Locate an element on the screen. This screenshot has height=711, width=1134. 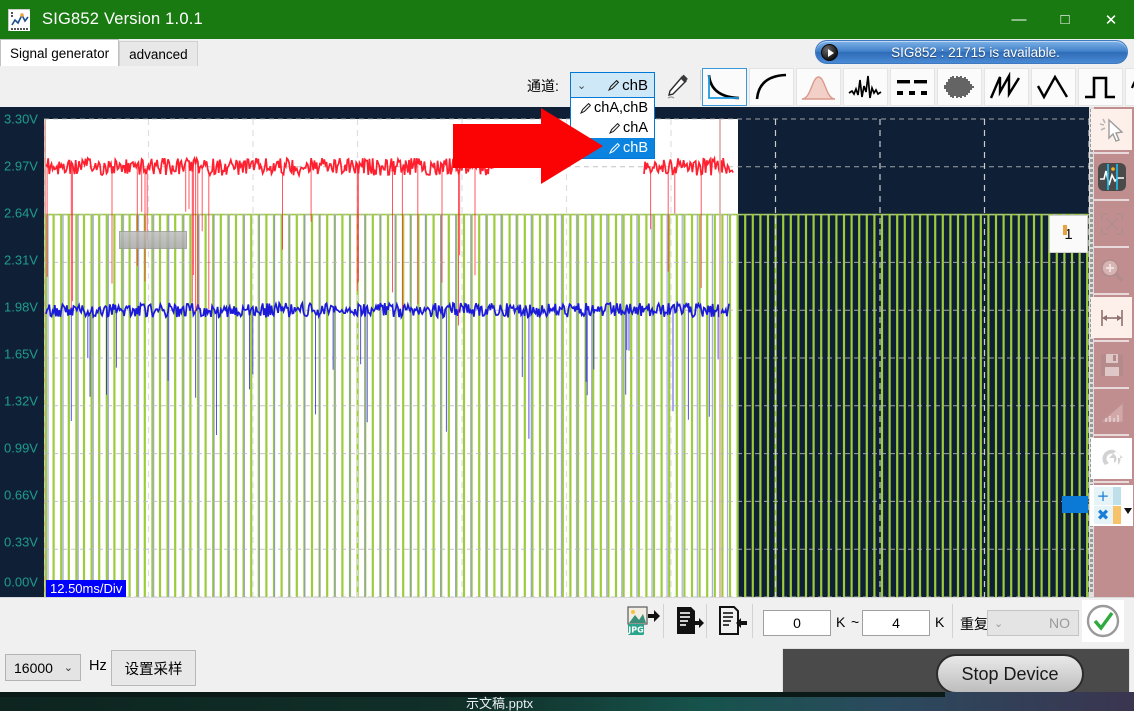
am-burst-icon is located at coordinates (959, 87).